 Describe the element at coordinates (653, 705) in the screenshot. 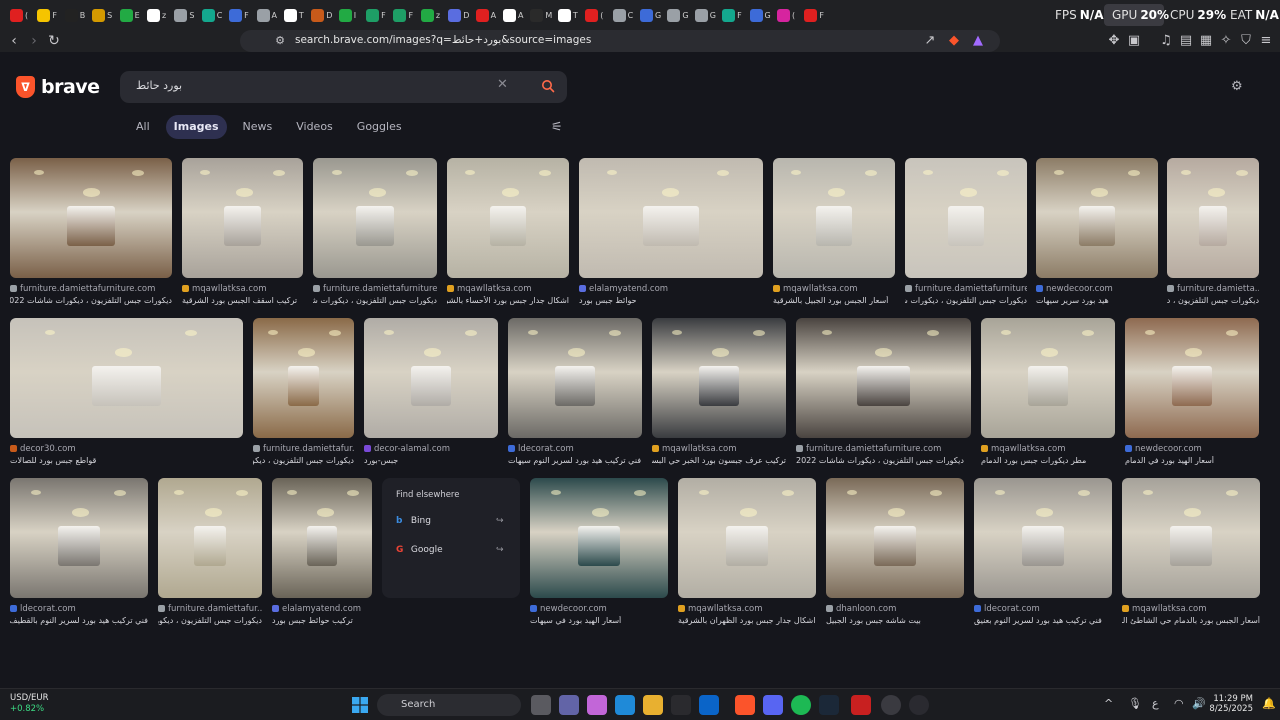

I see `file-explorer-icon` at that location.